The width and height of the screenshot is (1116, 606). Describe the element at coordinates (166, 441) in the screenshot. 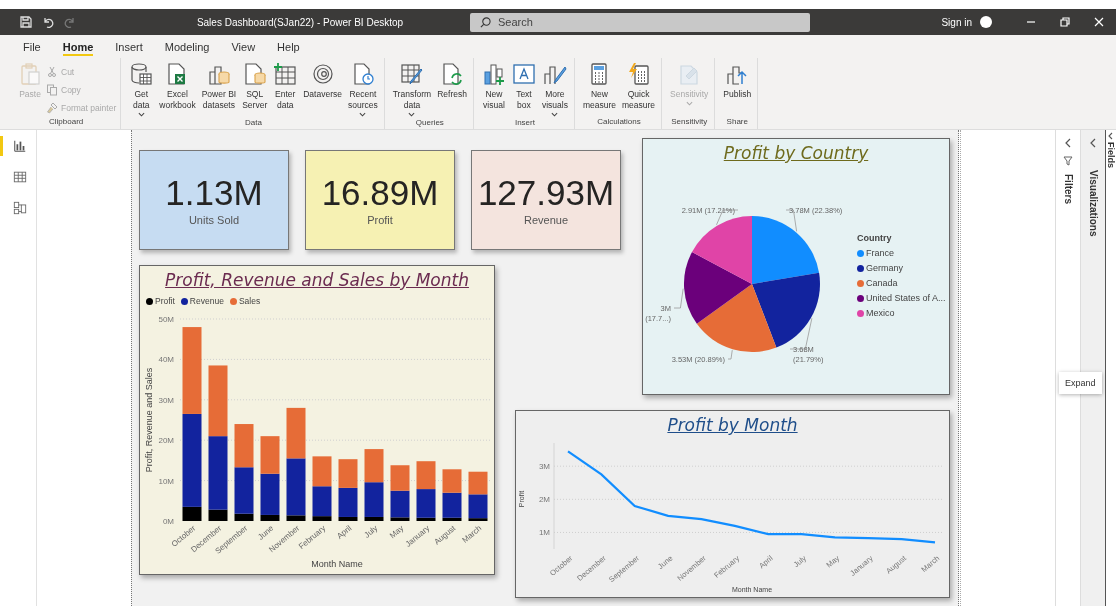

I see `axis-tick-label: 20M` at that location.